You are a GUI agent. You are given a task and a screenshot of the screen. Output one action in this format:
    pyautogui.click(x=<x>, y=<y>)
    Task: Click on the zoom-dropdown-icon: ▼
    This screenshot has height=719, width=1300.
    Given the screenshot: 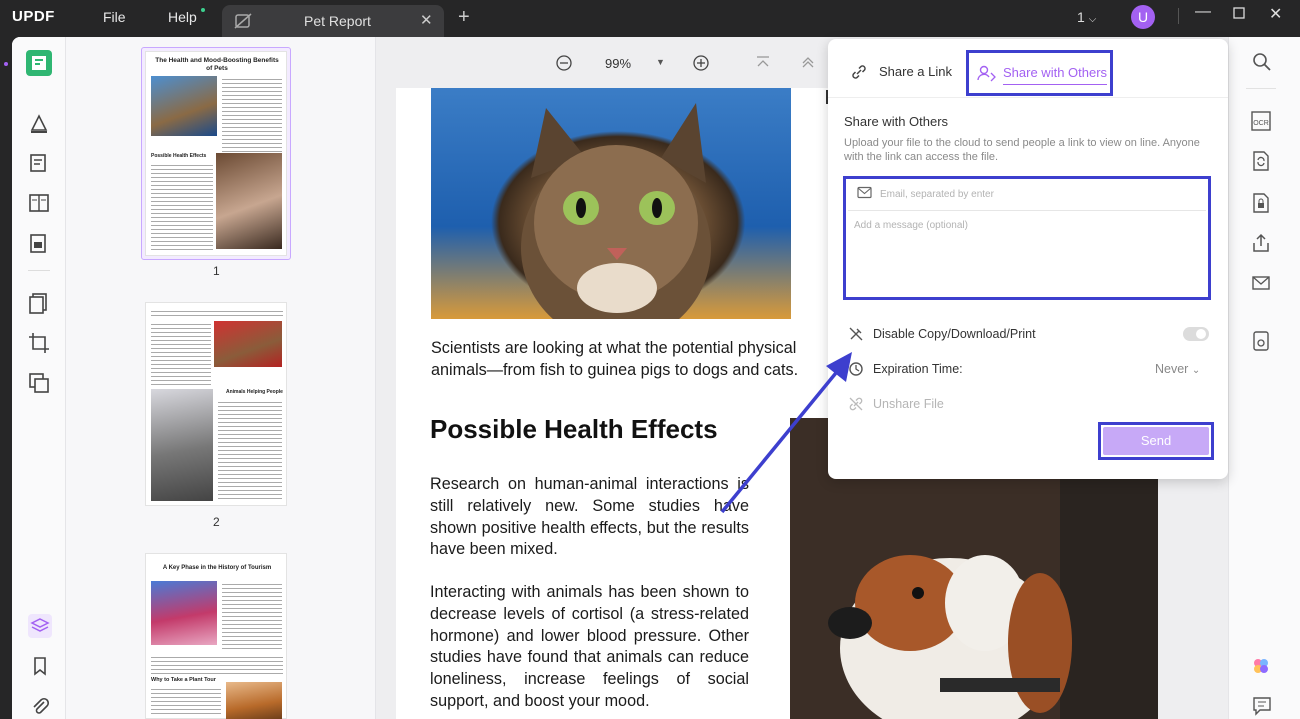 What is the action you would take?
    pyautogui.click(x=660, y=62)
    